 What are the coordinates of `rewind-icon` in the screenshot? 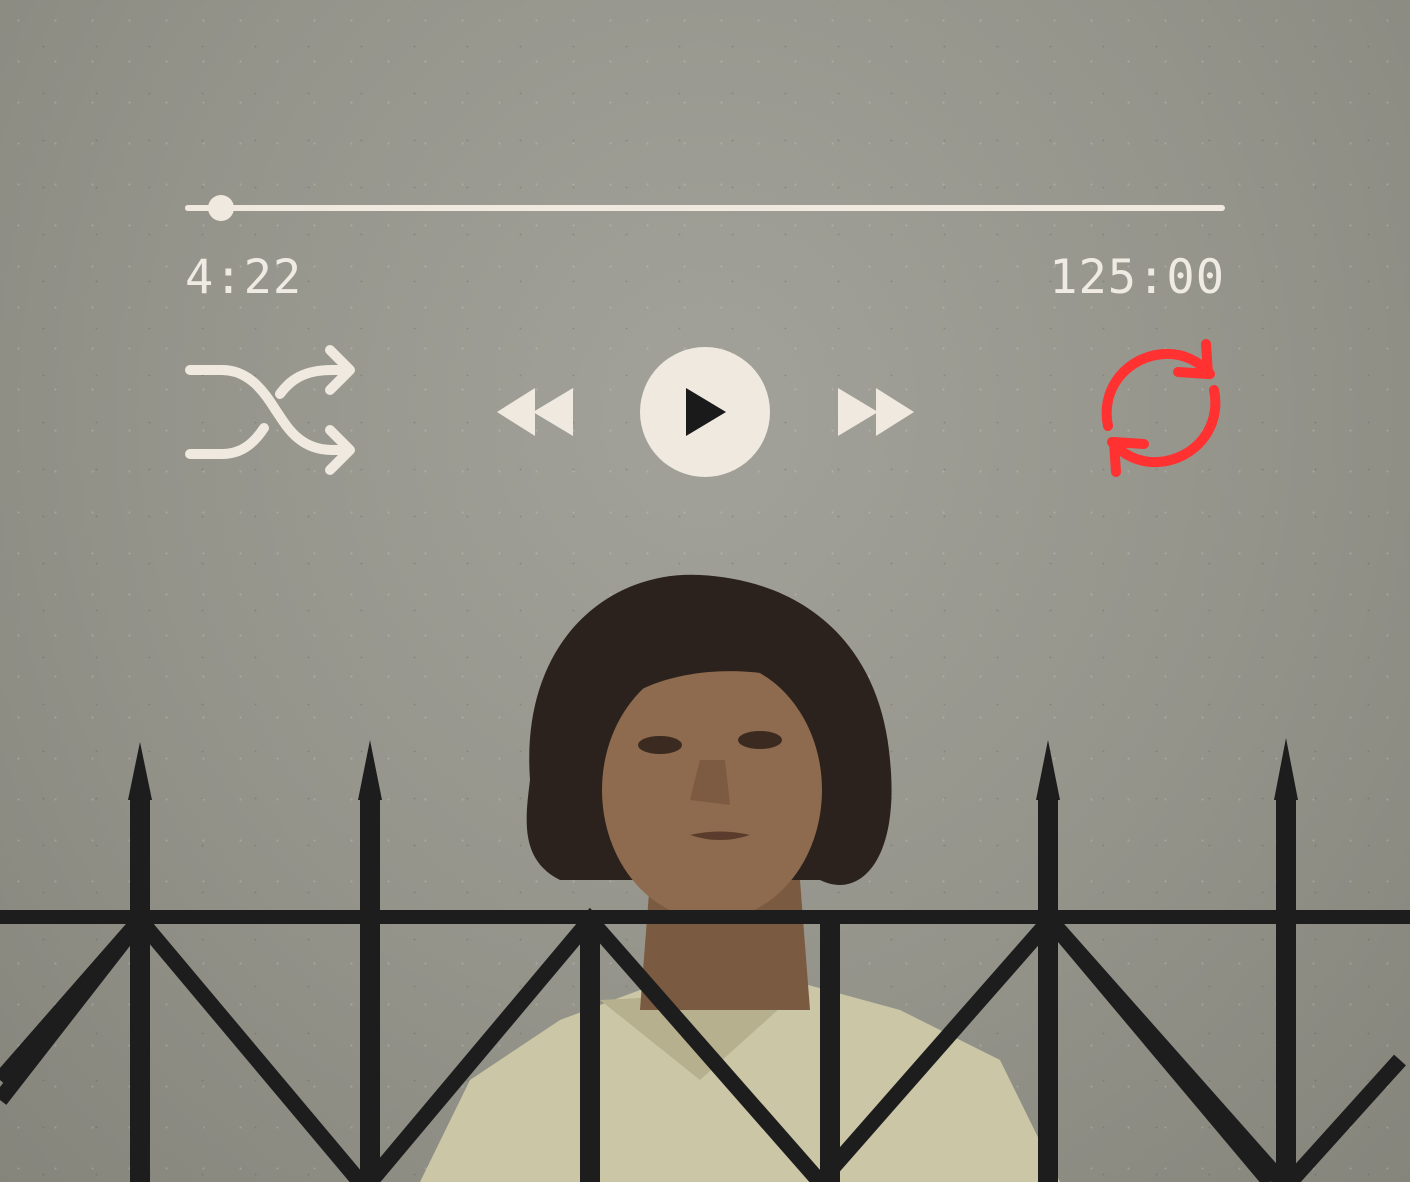 It's located at (535, 412).